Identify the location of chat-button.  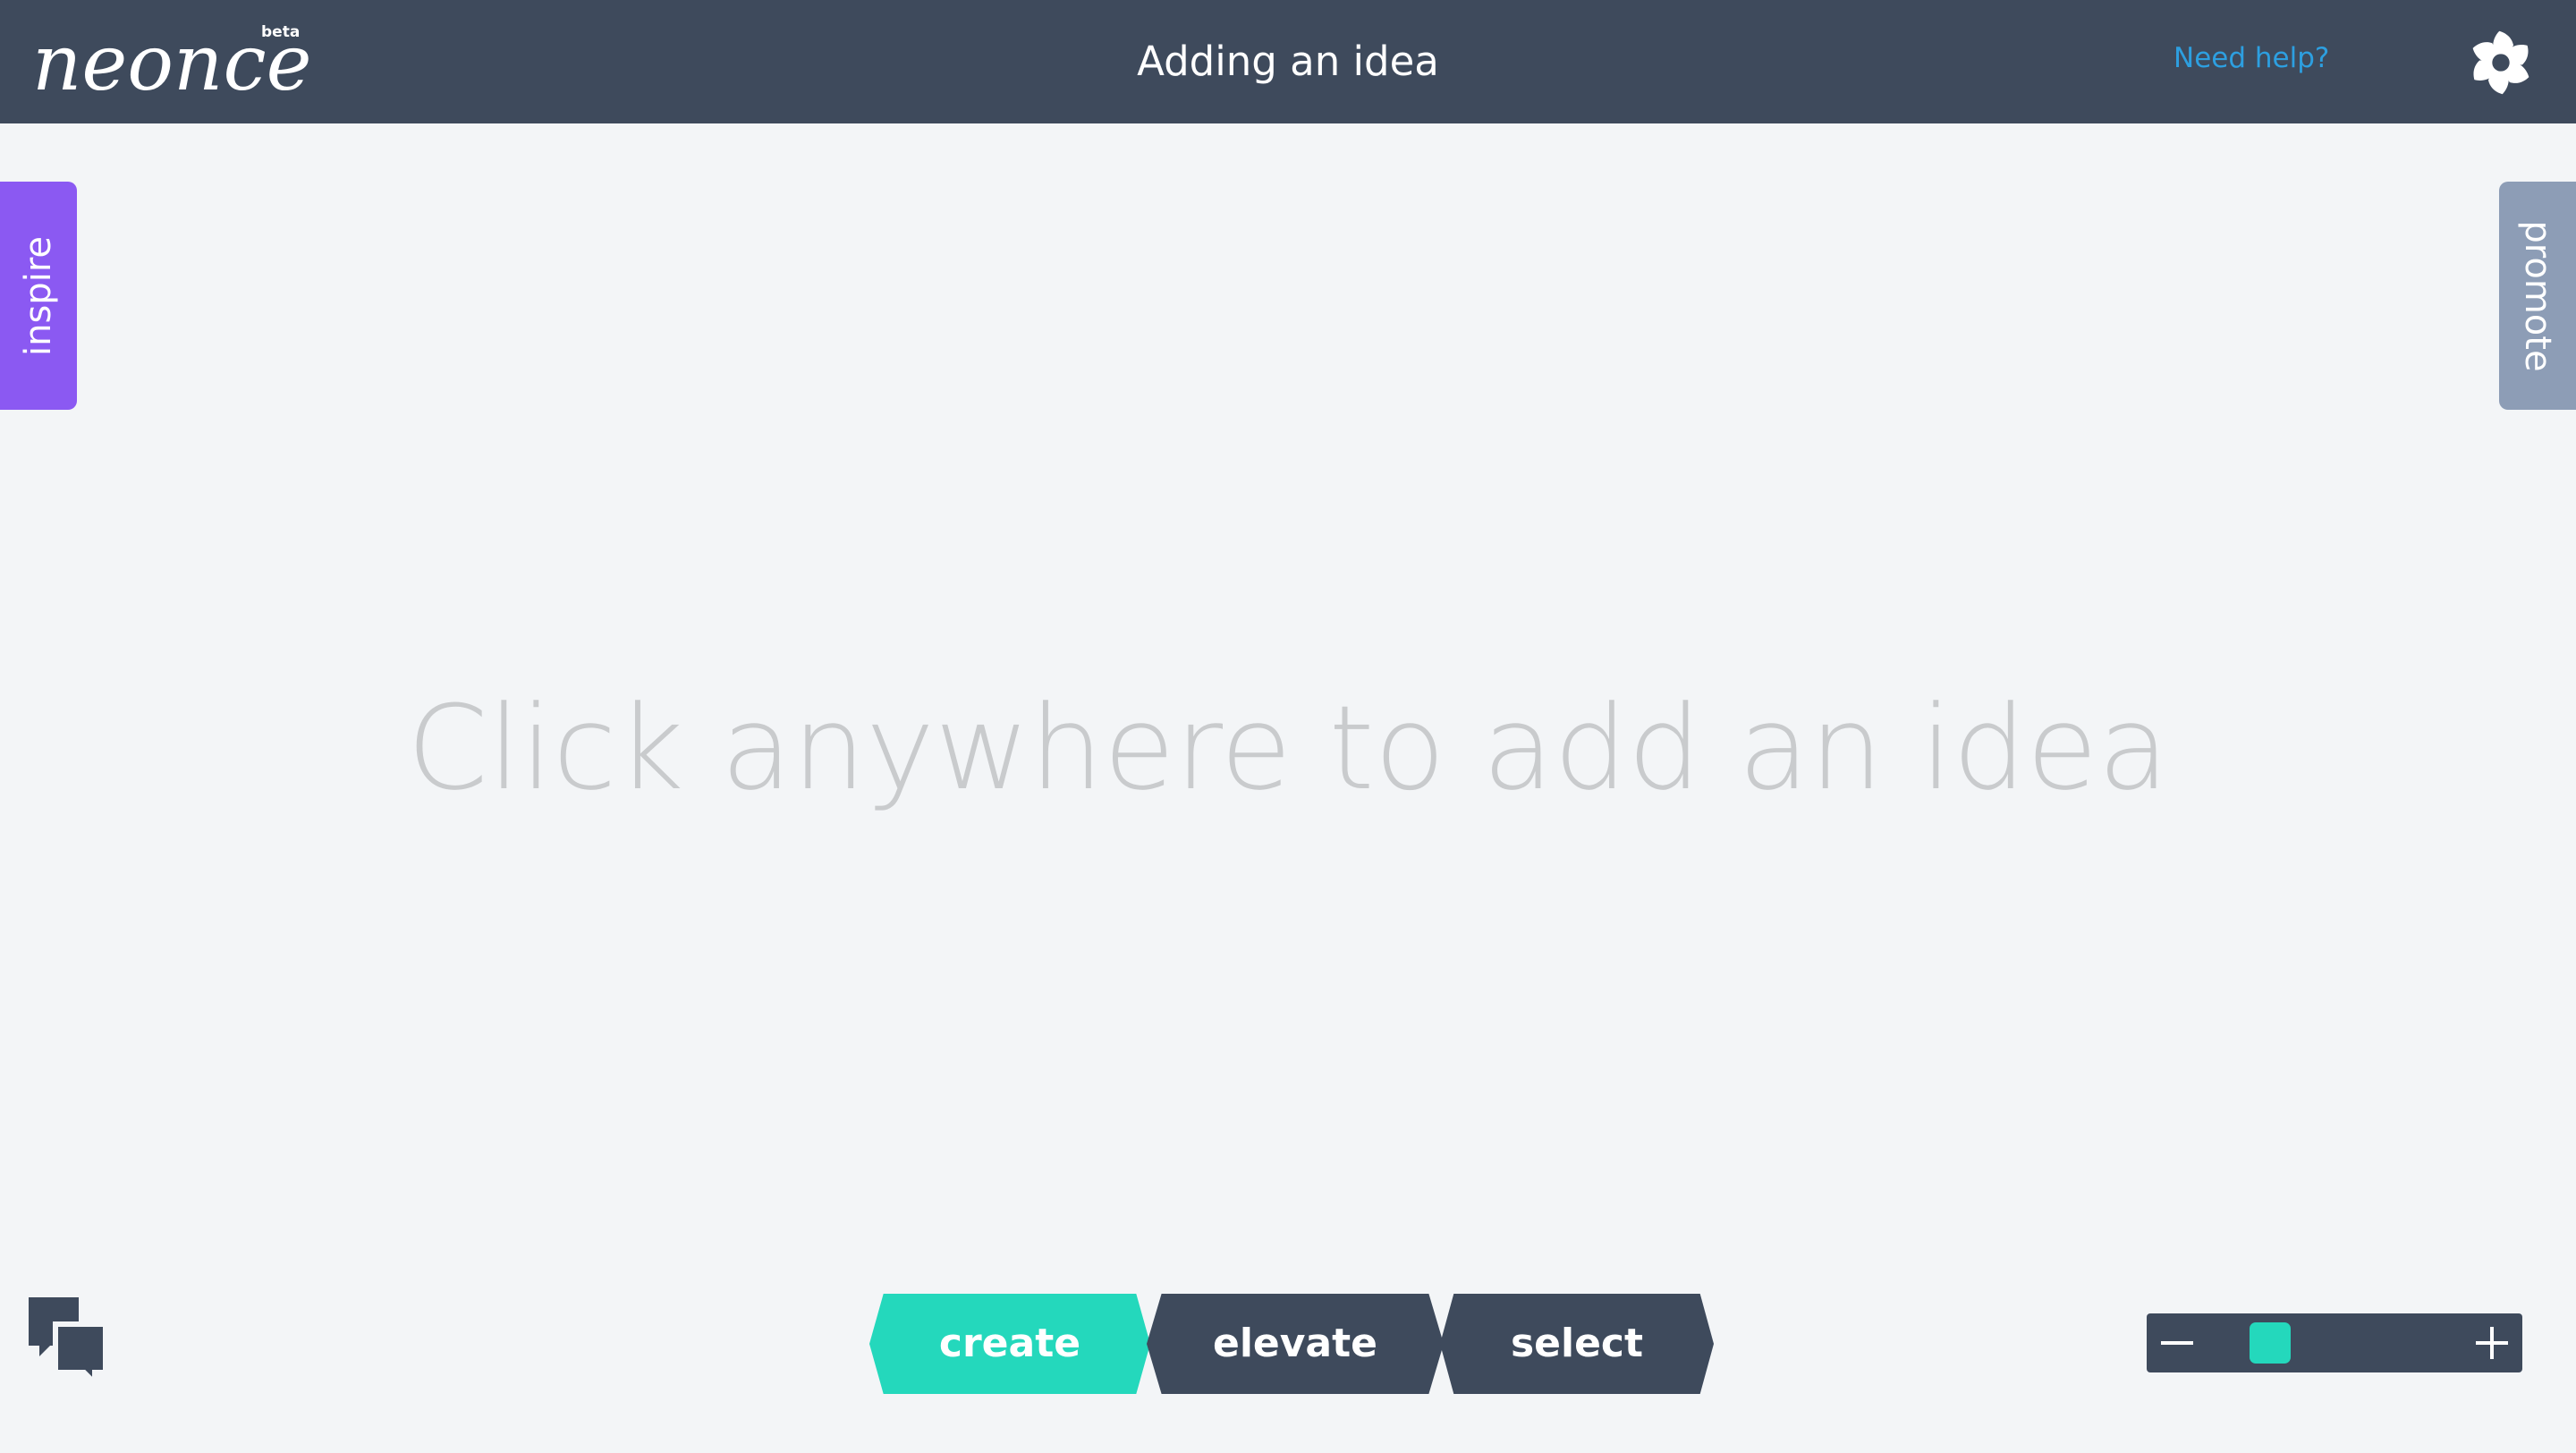
(68, 1343).